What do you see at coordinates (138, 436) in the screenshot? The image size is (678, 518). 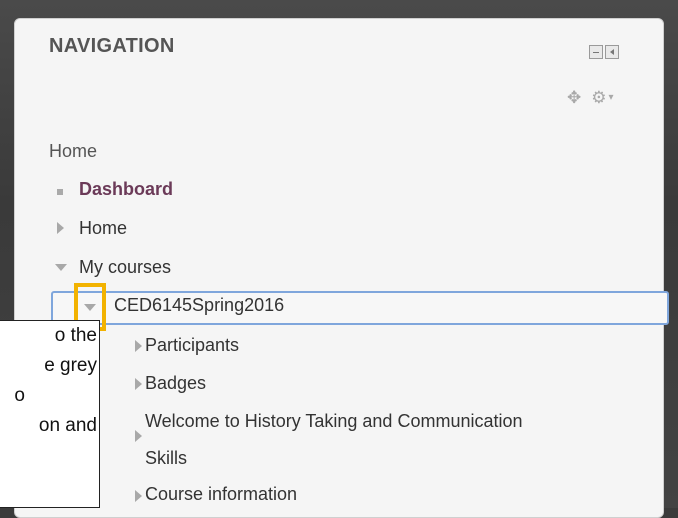 I see `welcome-expand-icon` at bounding box center [138, 436].